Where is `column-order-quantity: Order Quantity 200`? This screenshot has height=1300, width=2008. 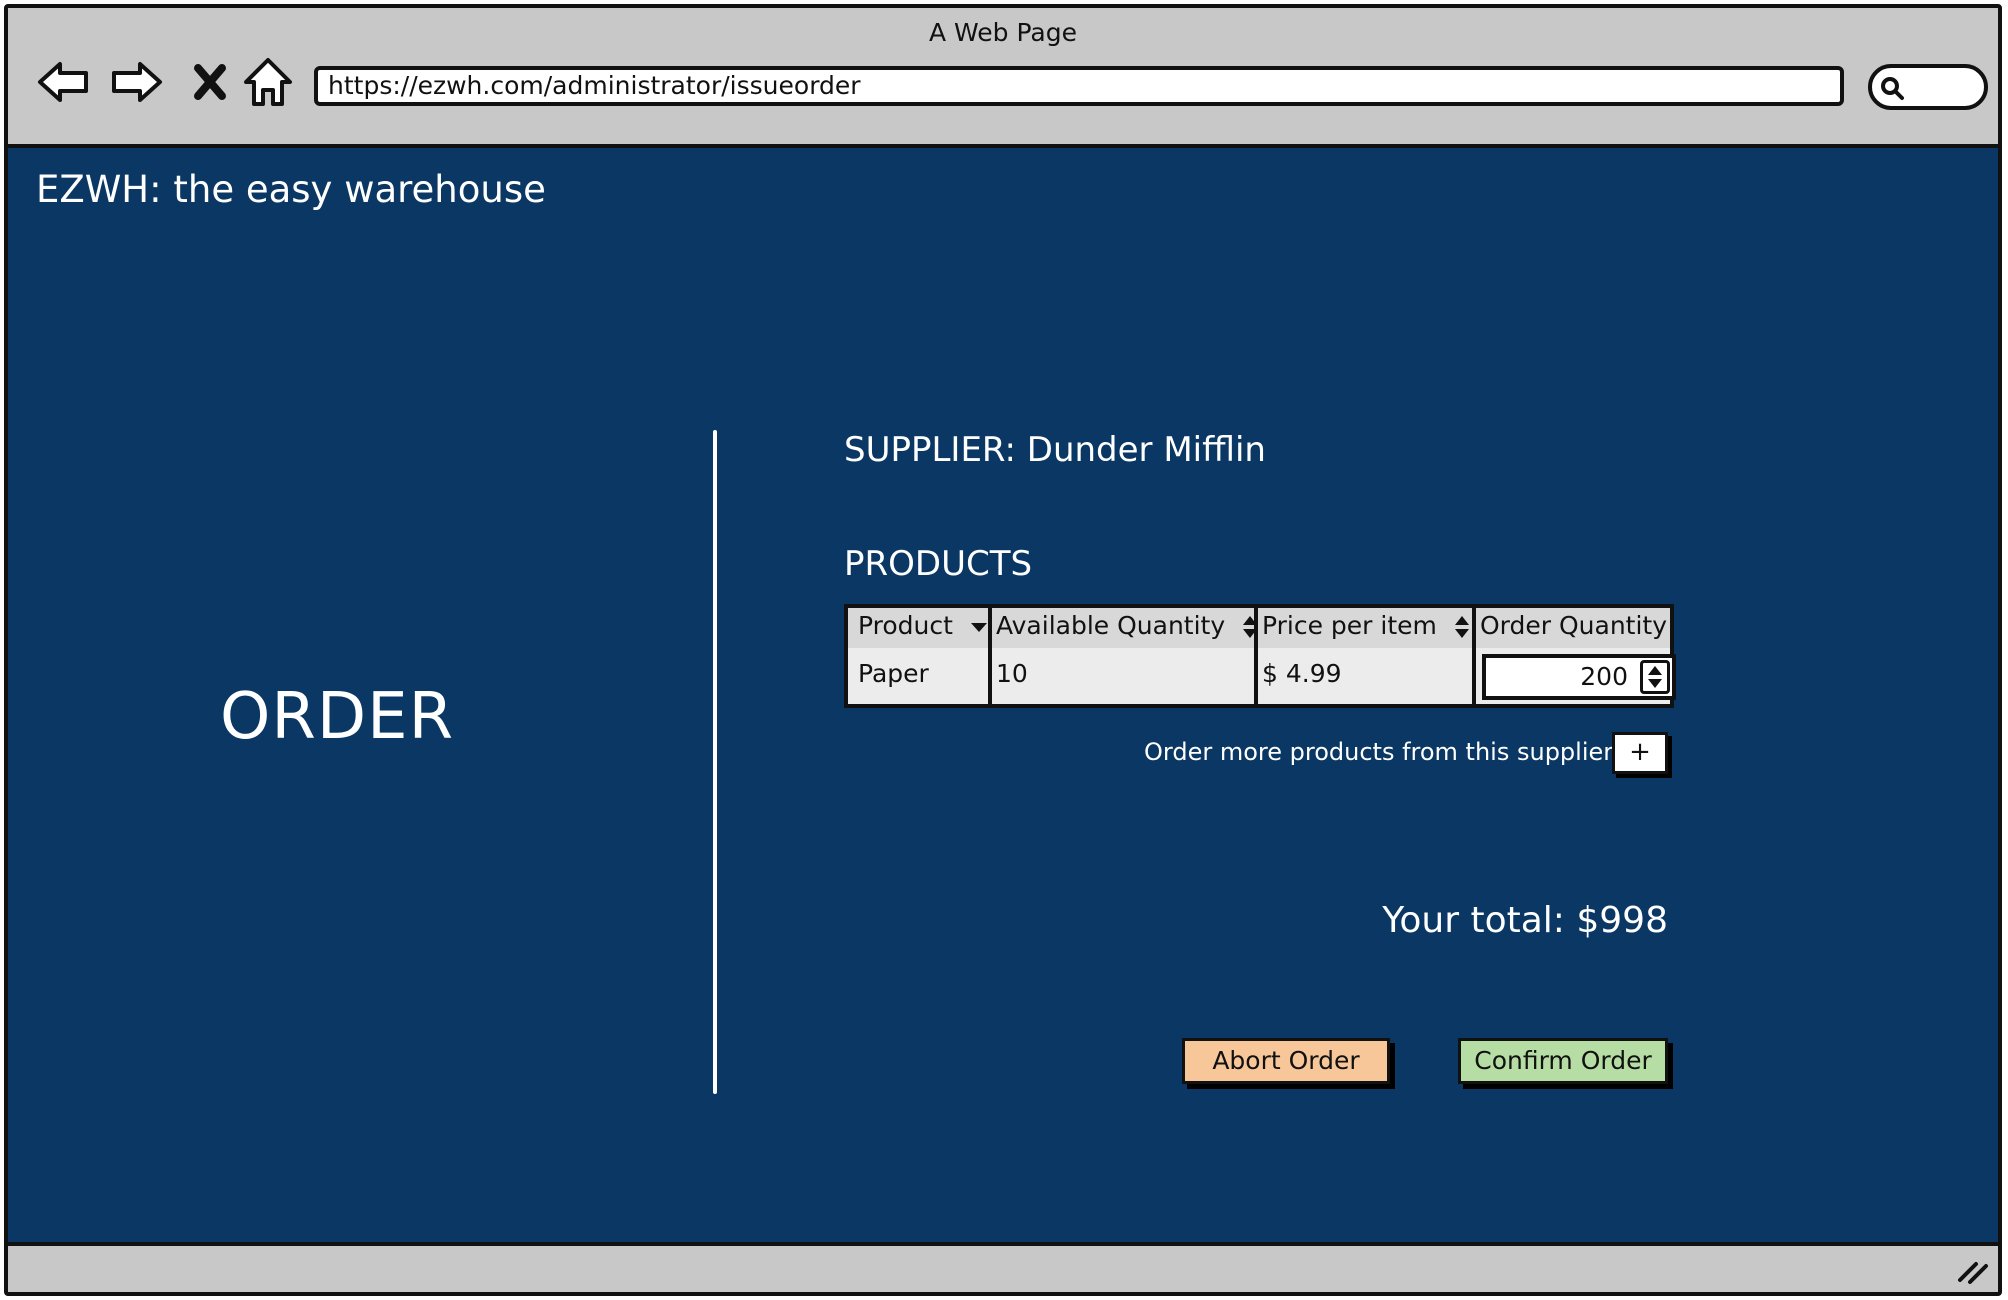 column-order-quantity: Order Quantity 200 is located at coordinates (1574, 656).